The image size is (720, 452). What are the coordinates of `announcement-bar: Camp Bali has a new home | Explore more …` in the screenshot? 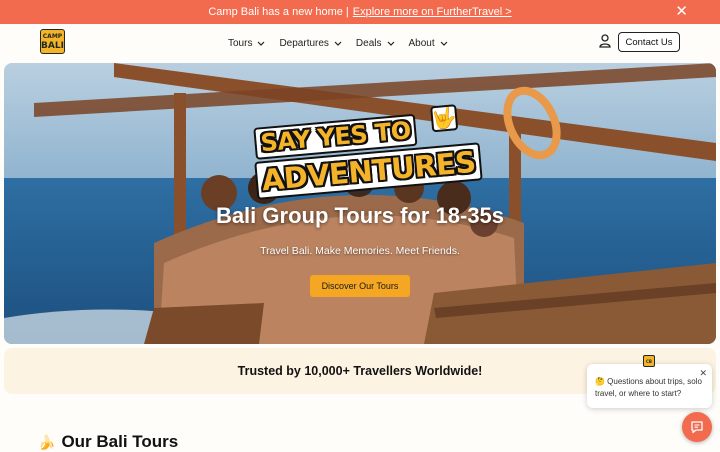 It's located at (360, 12).